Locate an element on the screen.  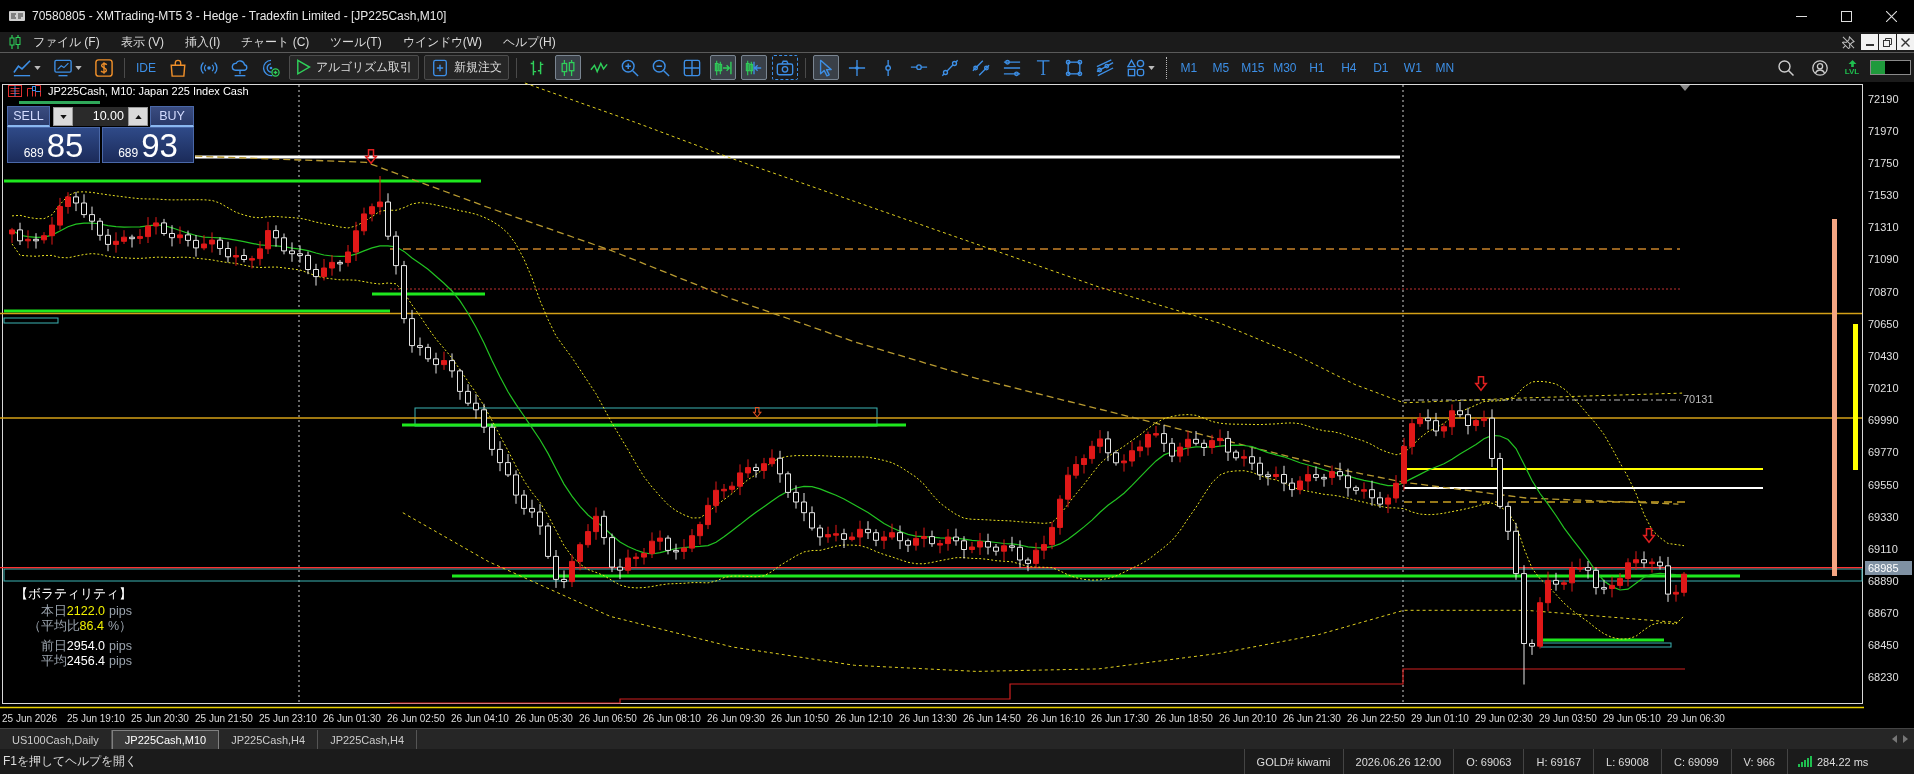
candlestick-chart-button is located at coordinates (567, 67).